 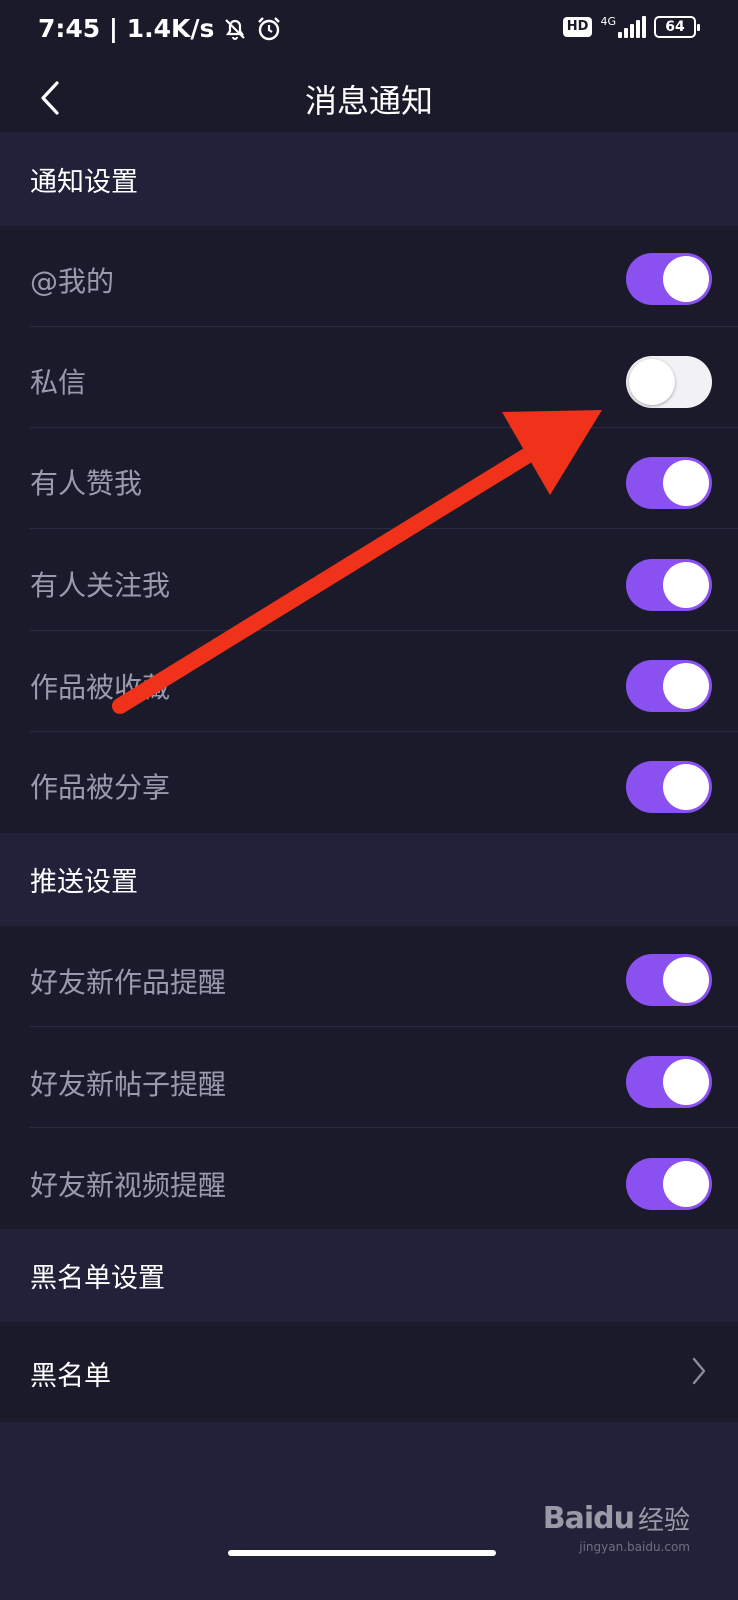 What do you see at coordinates (269, 29) in the screenshot?
I see `alarm-clock-icon` at bounding box center [269, 29].